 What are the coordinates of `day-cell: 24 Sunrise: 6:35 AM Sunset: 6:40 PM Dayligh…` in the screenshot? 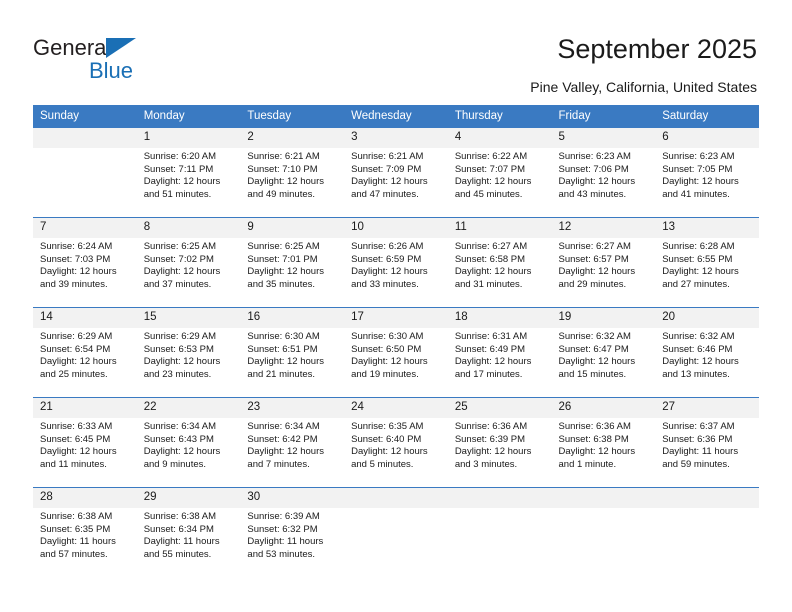 It's located at (396, 442).